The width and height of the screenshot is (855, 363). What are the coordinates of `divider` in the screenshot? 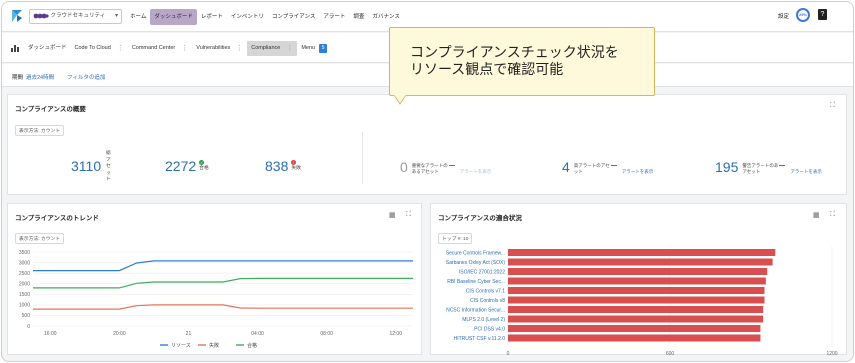 It's located at (362, 158).